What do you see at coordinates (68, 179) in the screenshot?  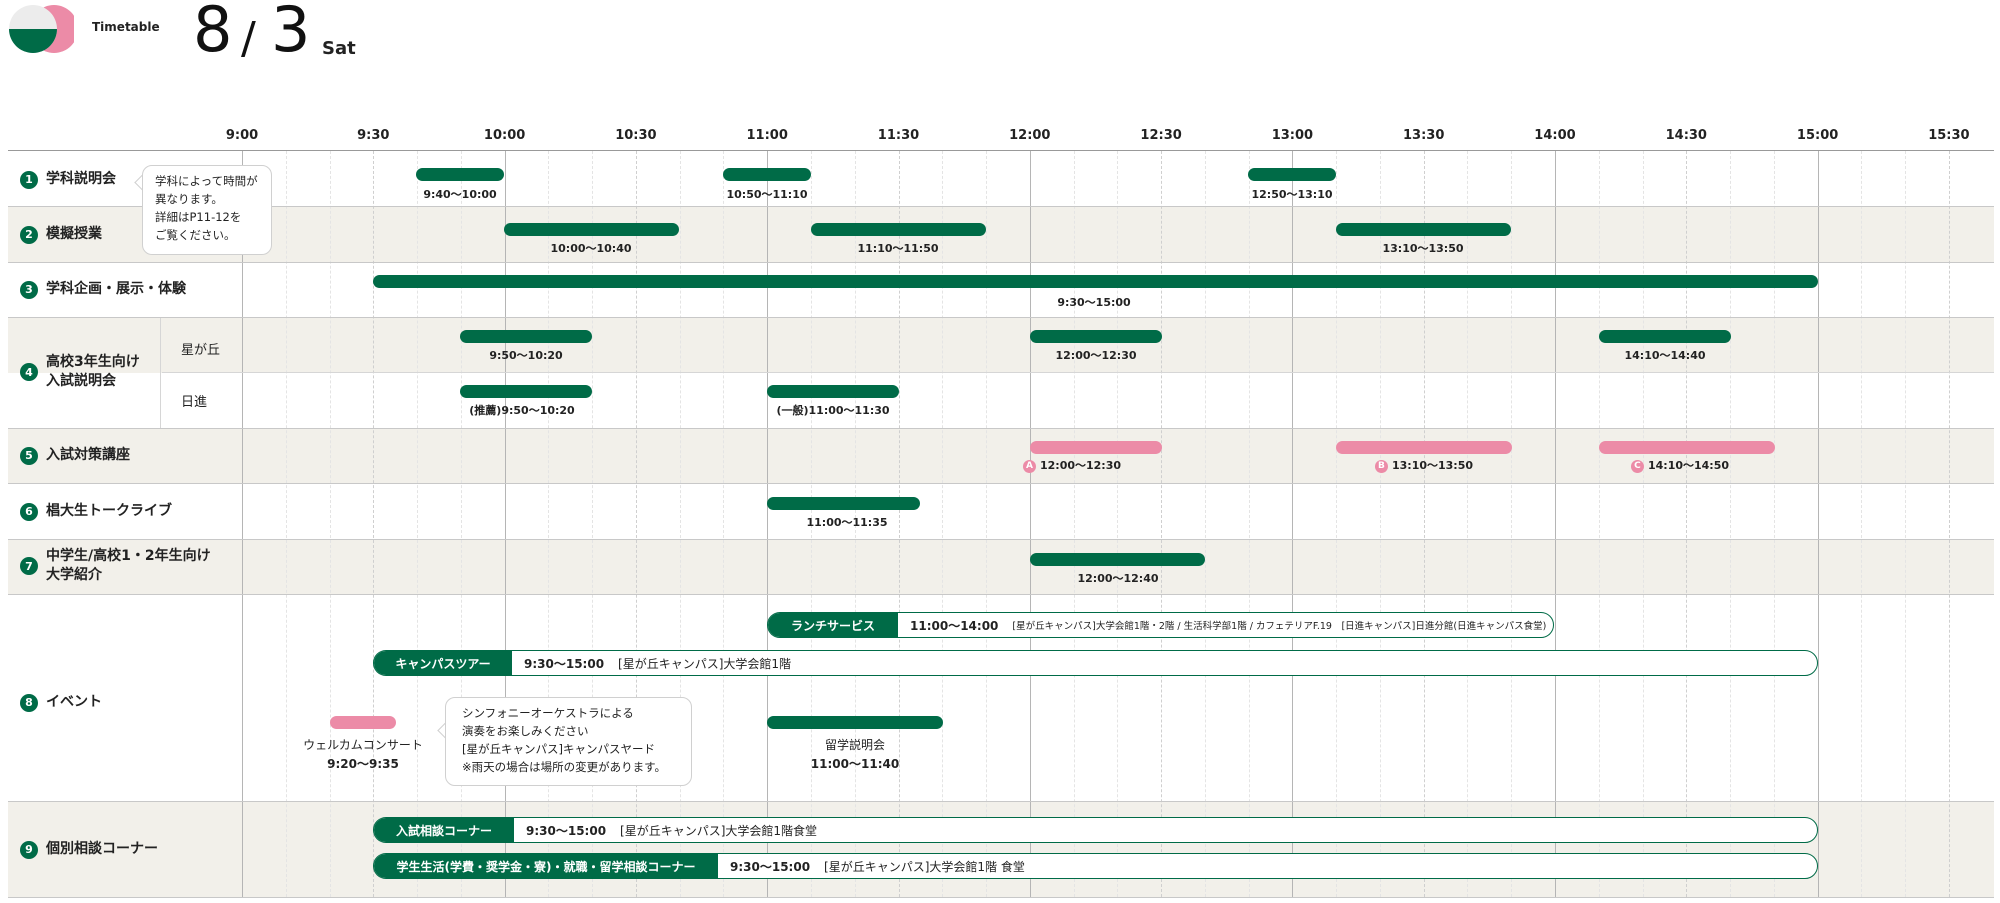 I see `row-label-1: 1 学科説明会` at bounding box center [68, 179].